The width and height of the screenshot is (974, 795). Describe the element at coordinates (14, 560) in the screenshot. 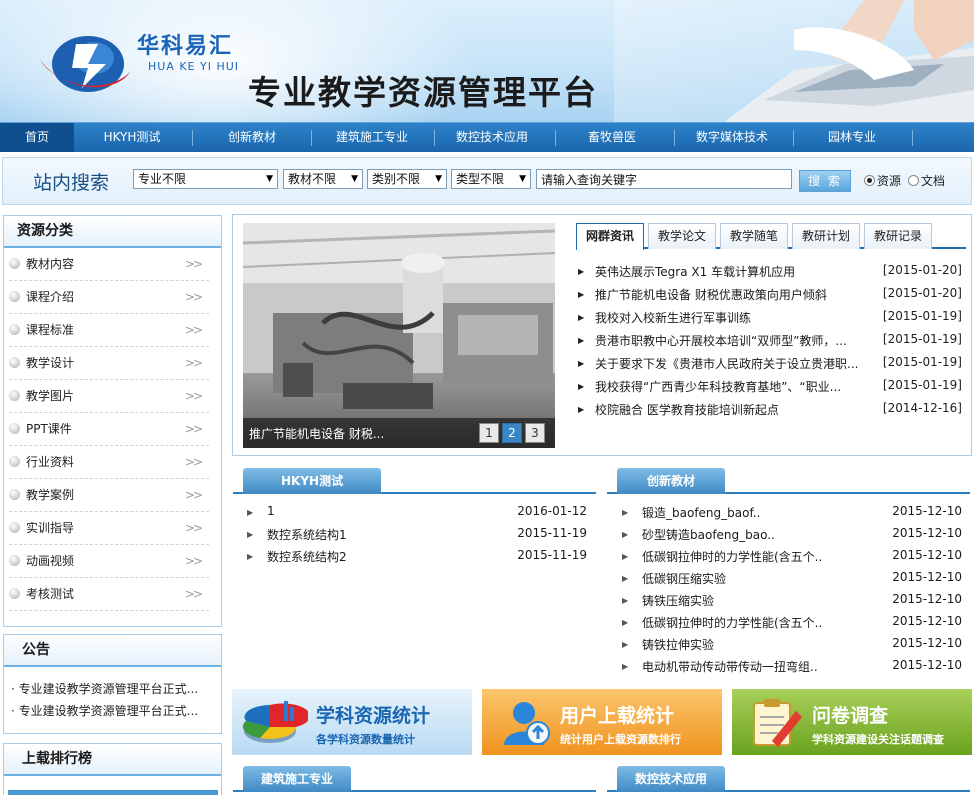

I see `bullet-icon` at that location.